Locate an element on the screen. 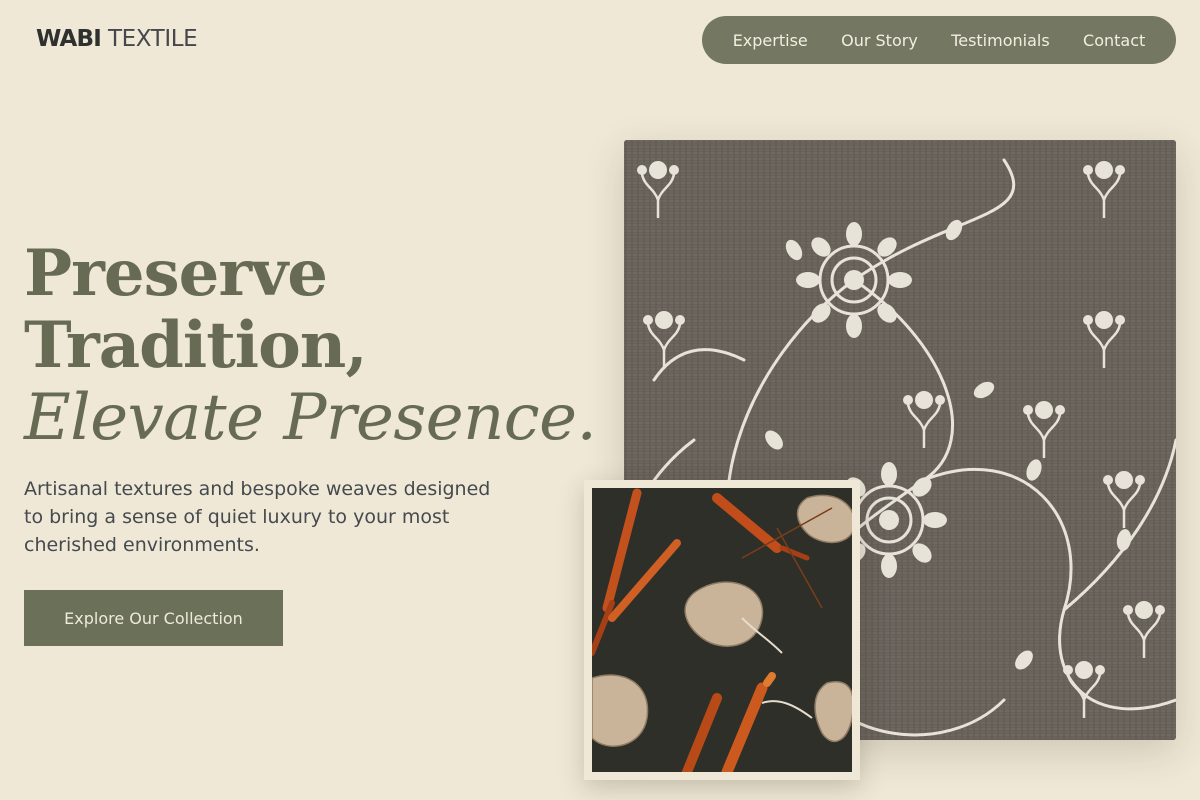 The width and height of the screenshot is (1200, 800). small-fabric-image is located at coordinates (722, 630).